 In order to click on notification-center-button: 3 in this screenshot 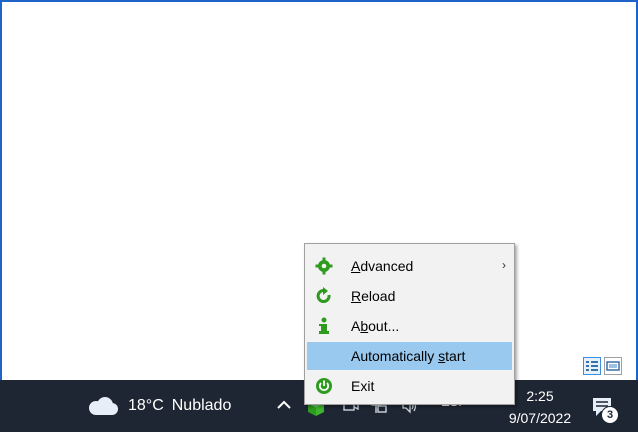, I will do `click(606, 409)`.